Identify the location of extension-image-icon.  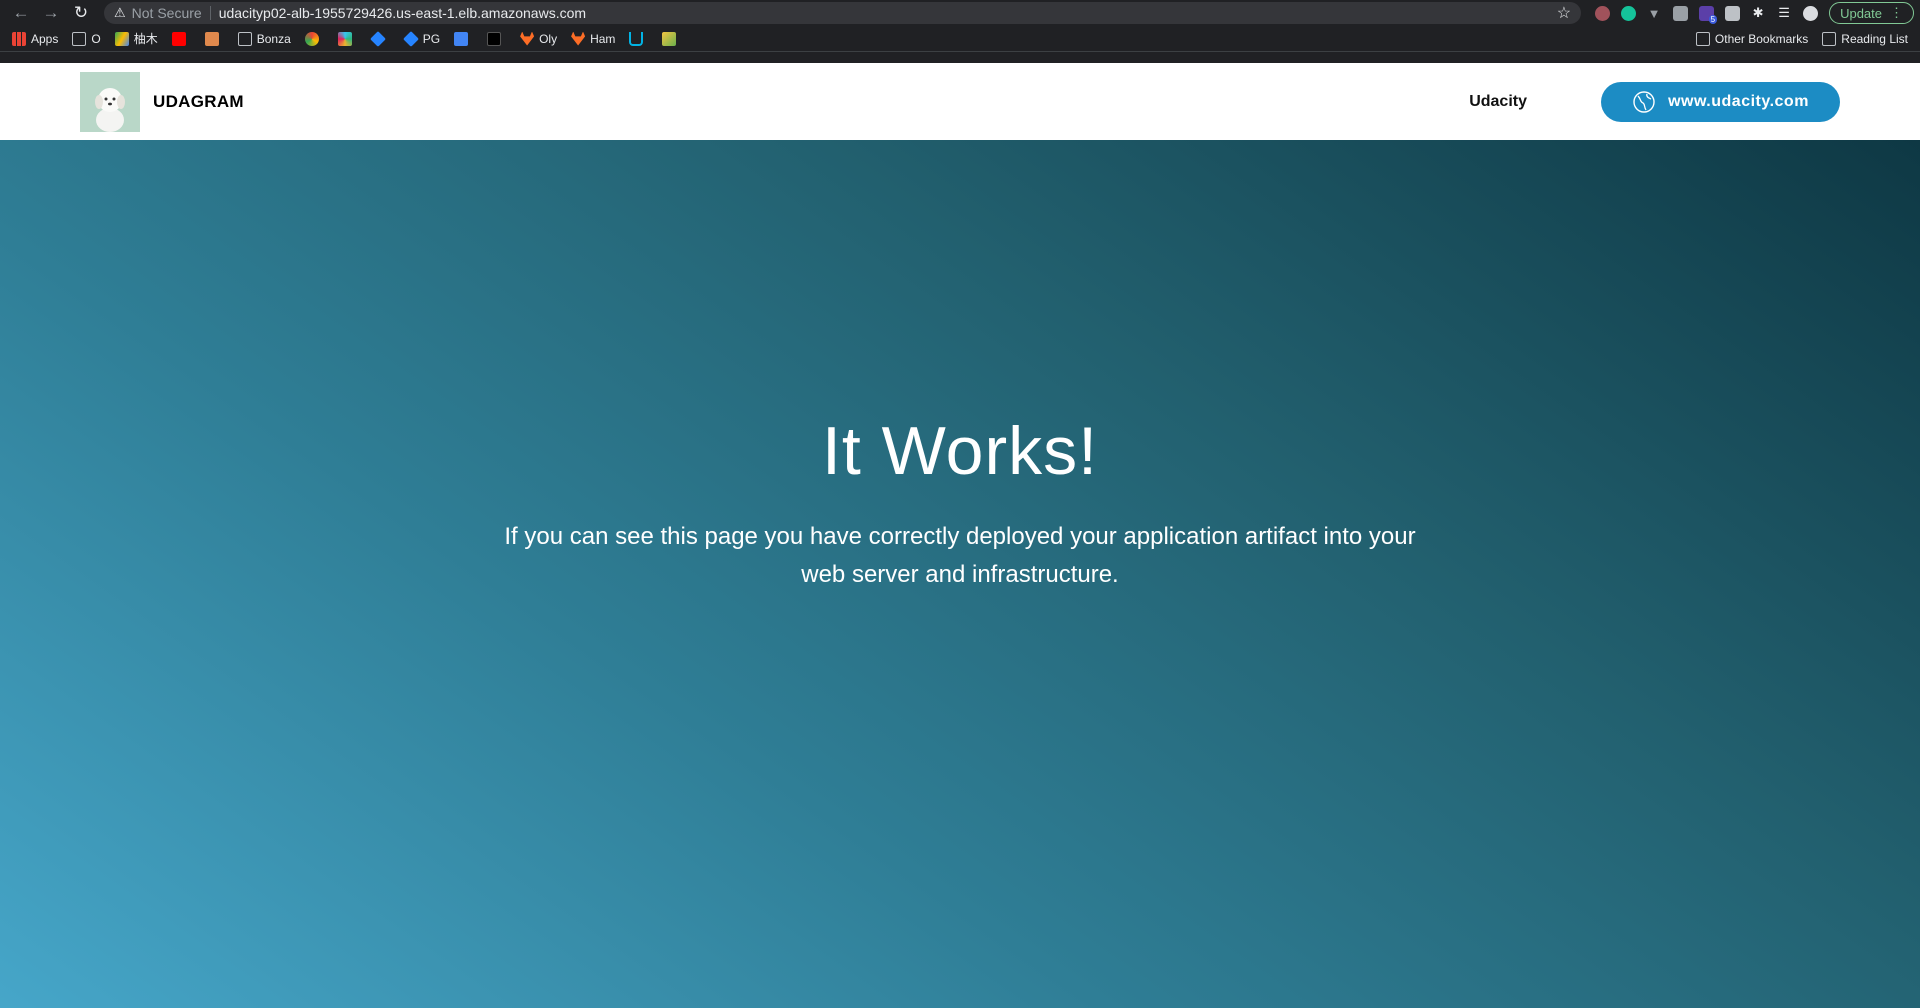
(1732, 13).